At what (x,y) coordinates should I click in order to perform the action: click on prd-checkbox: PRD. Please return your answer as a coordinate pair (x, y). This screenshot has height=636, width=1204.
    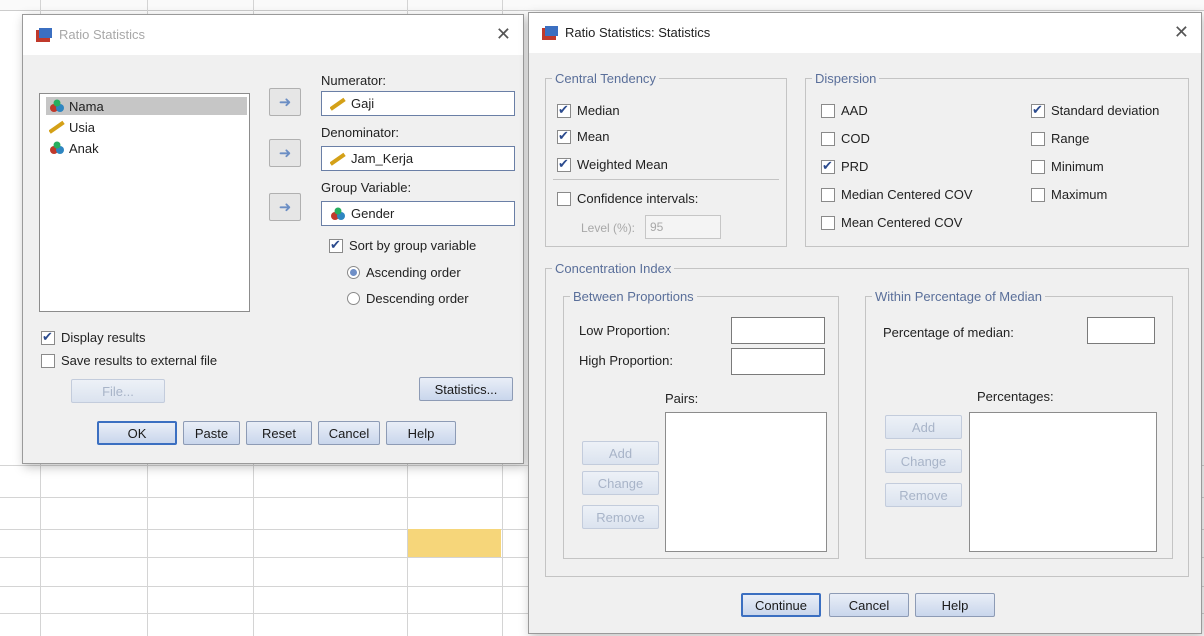
    Looking at the image, I should click on (845, 166).